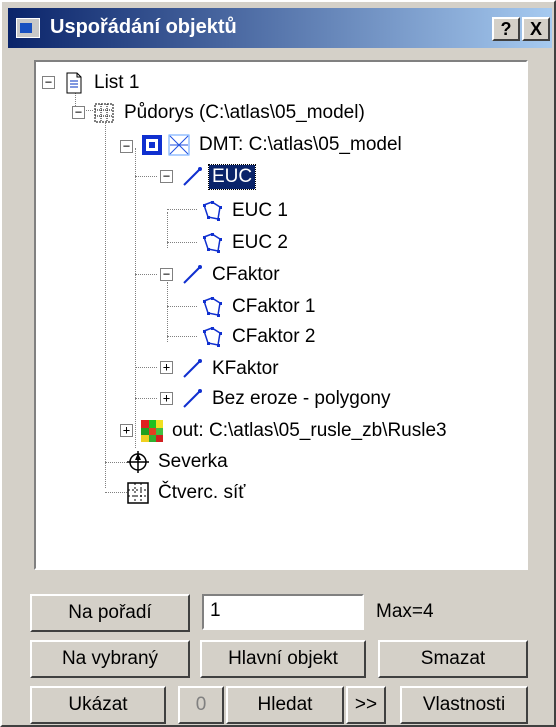 This screenshot has height=727, width=556. What do you see at coordinates (152, 145) in the screenshot?
I see `dmt-outer-icon` at bounding box center [152, 145].